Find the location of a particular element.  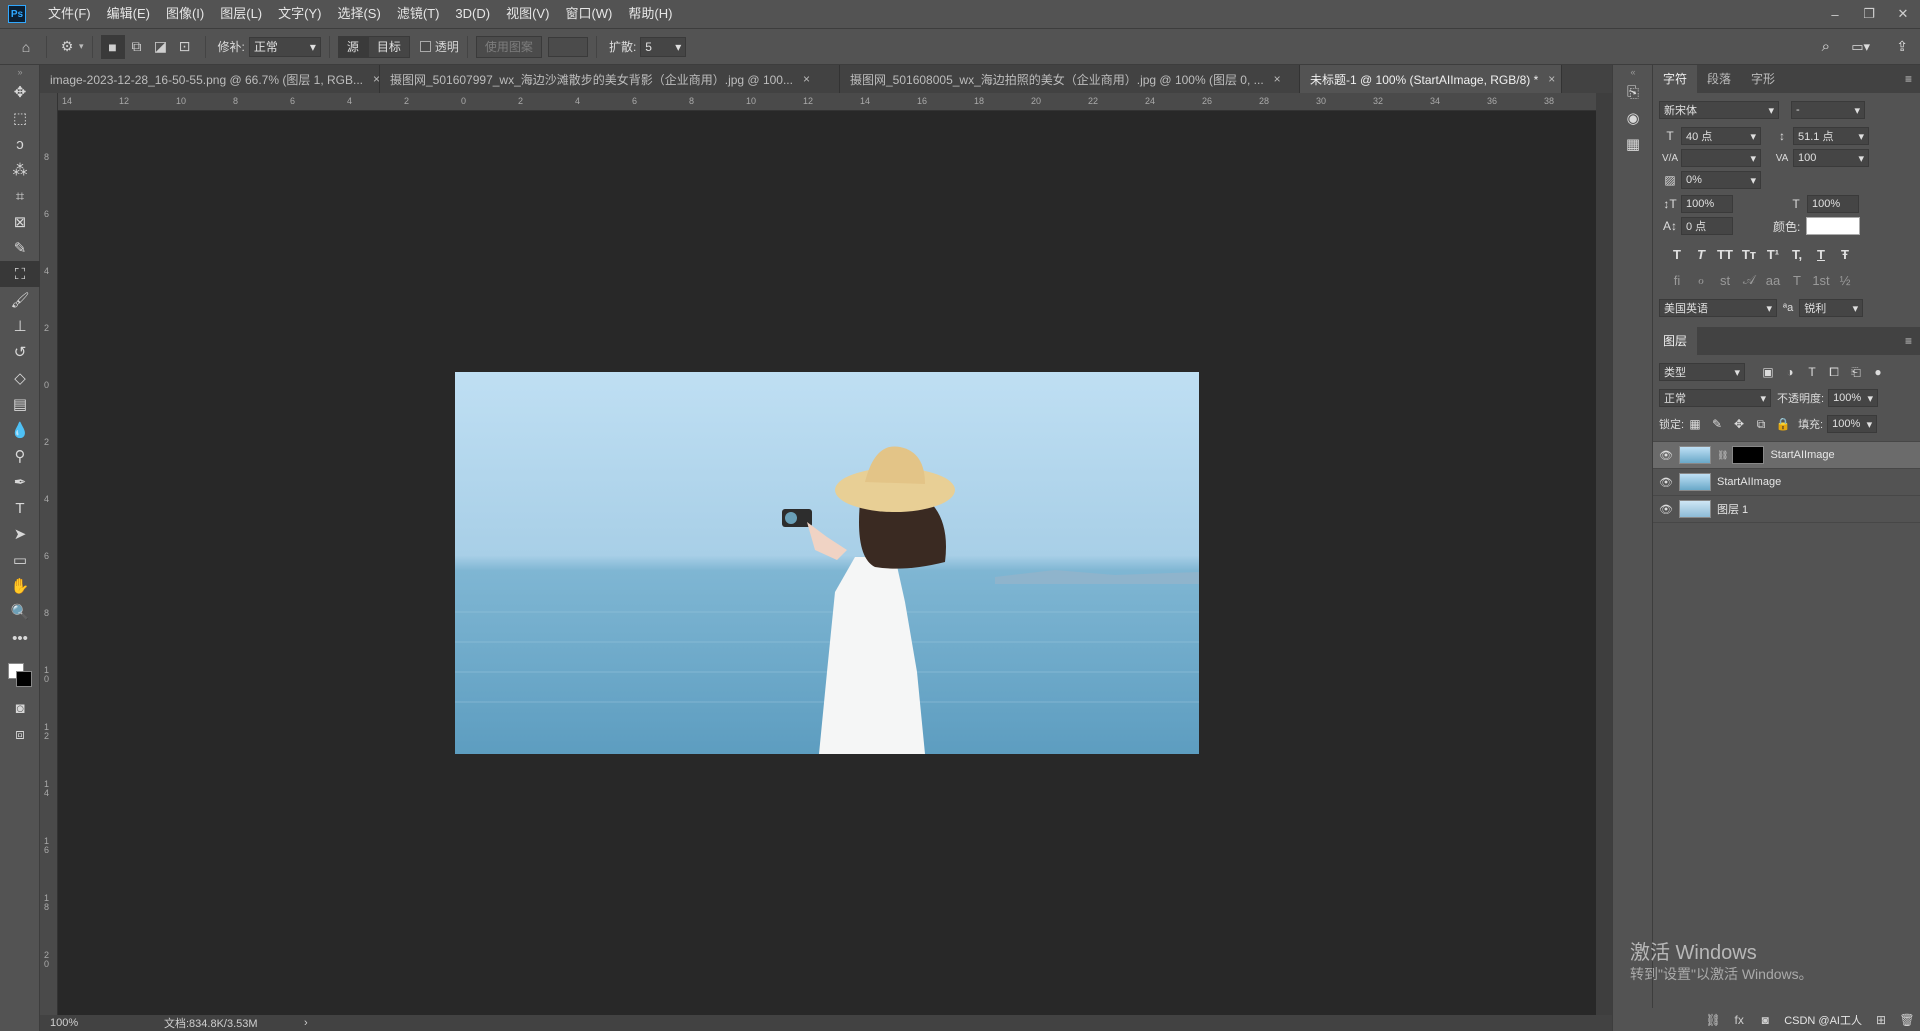

filter-toggle-icon: ● is located at coordinates (1878, 372).